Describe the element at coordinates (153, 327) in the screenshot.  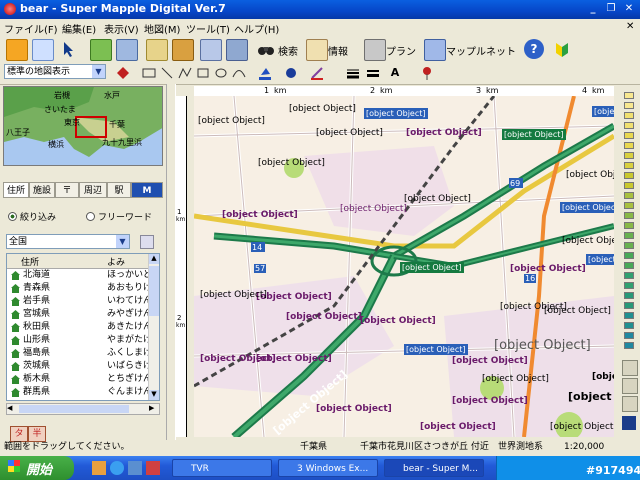
I see `list-scrollbar: ▲ ▼` at that location.